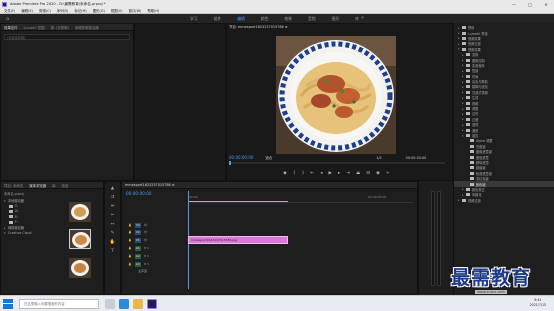 The height and width of the screenshot is (311, 554). What do you see at coordinates (7, 19) in the screenshot?
I see `home-icon: ⌂` at bounding box center [7, 19].